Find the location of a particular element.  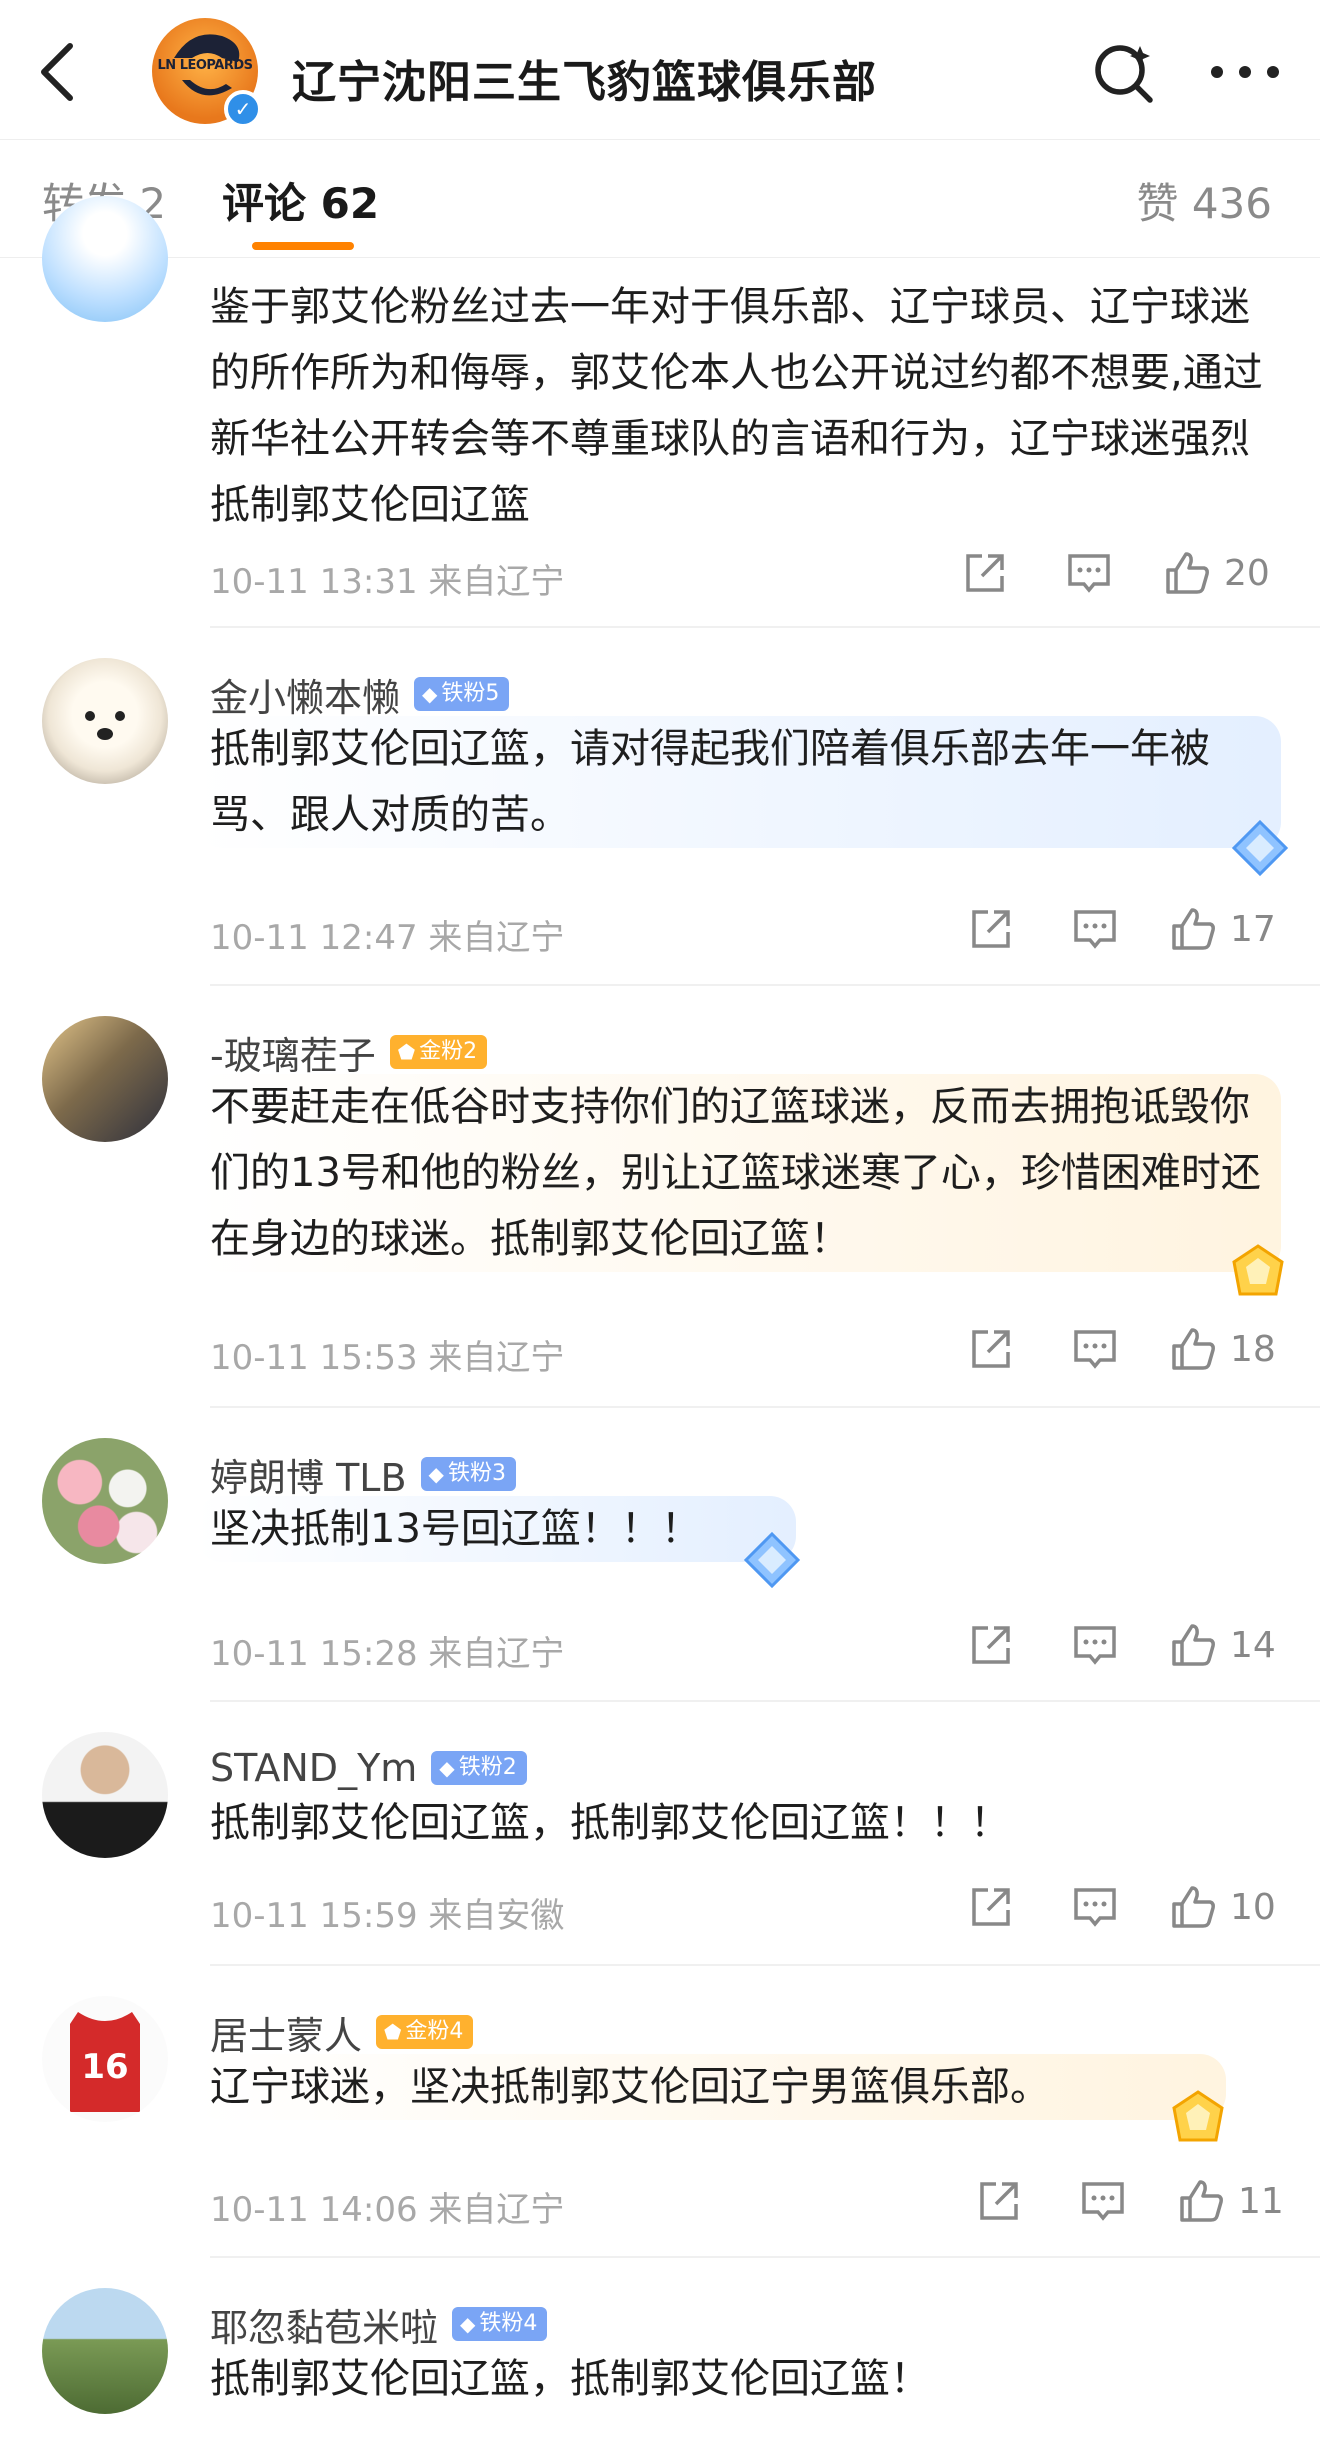

commenter-name: 居士蒙人 is located at coordinates (286, 2032).